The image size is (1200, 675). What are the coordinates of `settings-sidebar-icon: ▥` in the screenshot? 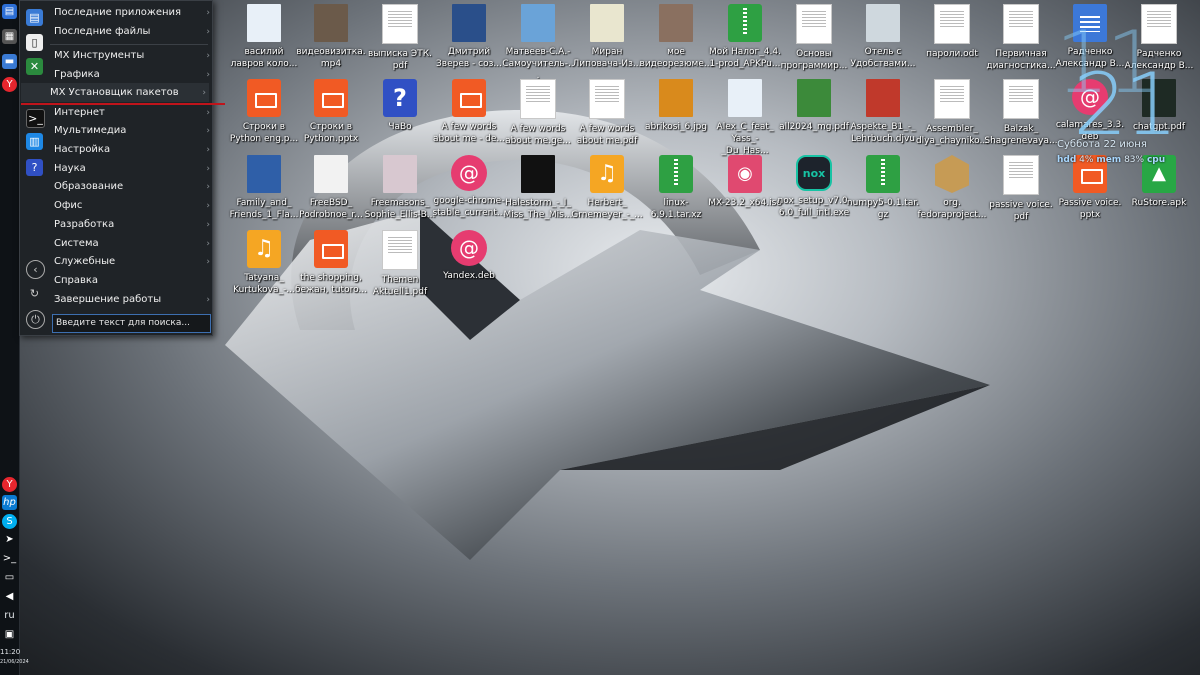 It's located at (34, 141).